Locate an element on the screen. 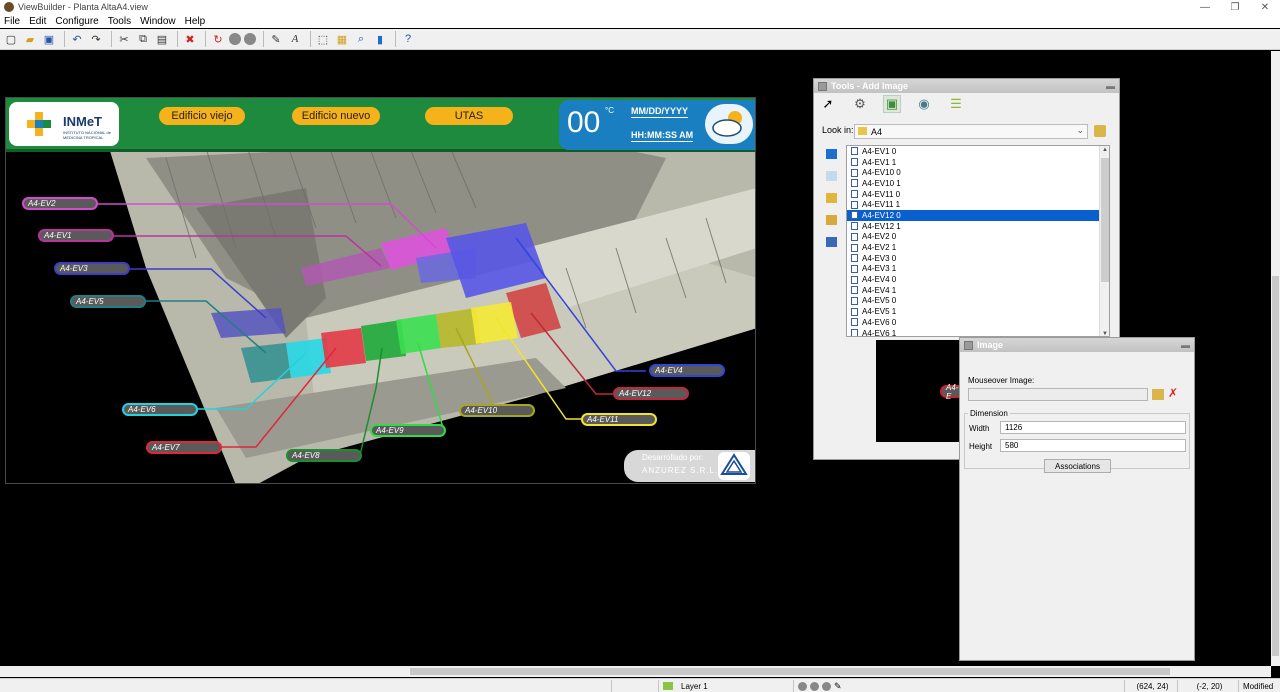 This screenshot has height=692, width=1280. gears-icon: ⚙ is located at coordinates (860, 104).